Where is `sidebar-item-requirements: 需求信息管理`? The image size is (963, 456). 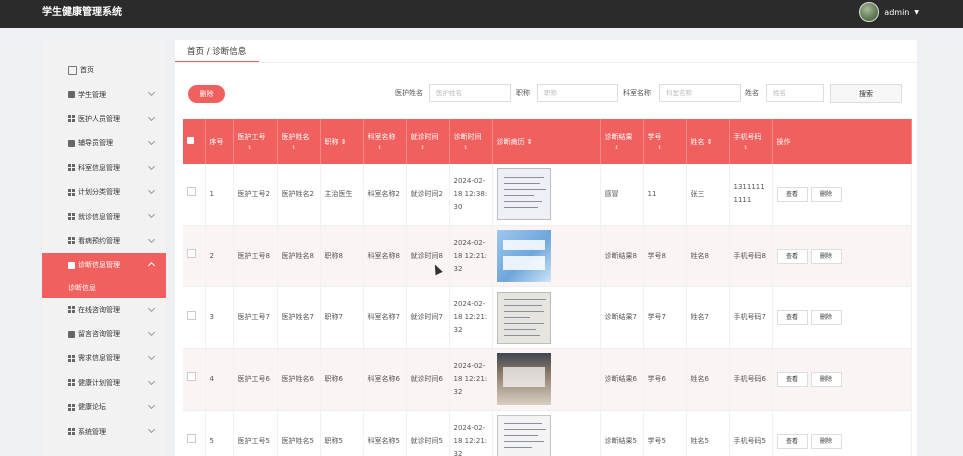 sidebar-item-requirements: 需求信息管理 is located at coordinates (104, 358).